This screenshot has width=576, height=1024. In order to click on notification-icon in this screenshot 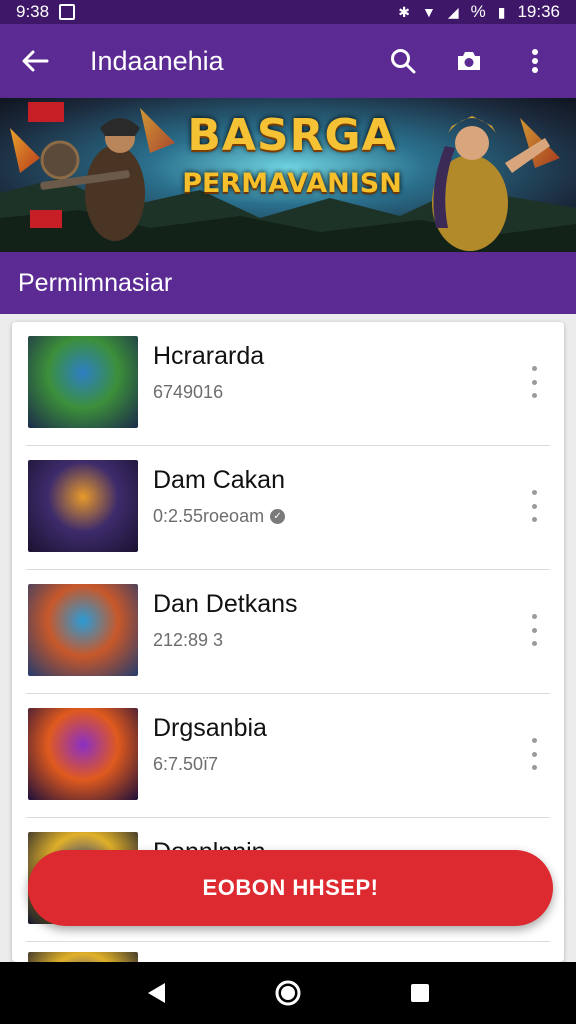, I will do `click(67, 12)`.